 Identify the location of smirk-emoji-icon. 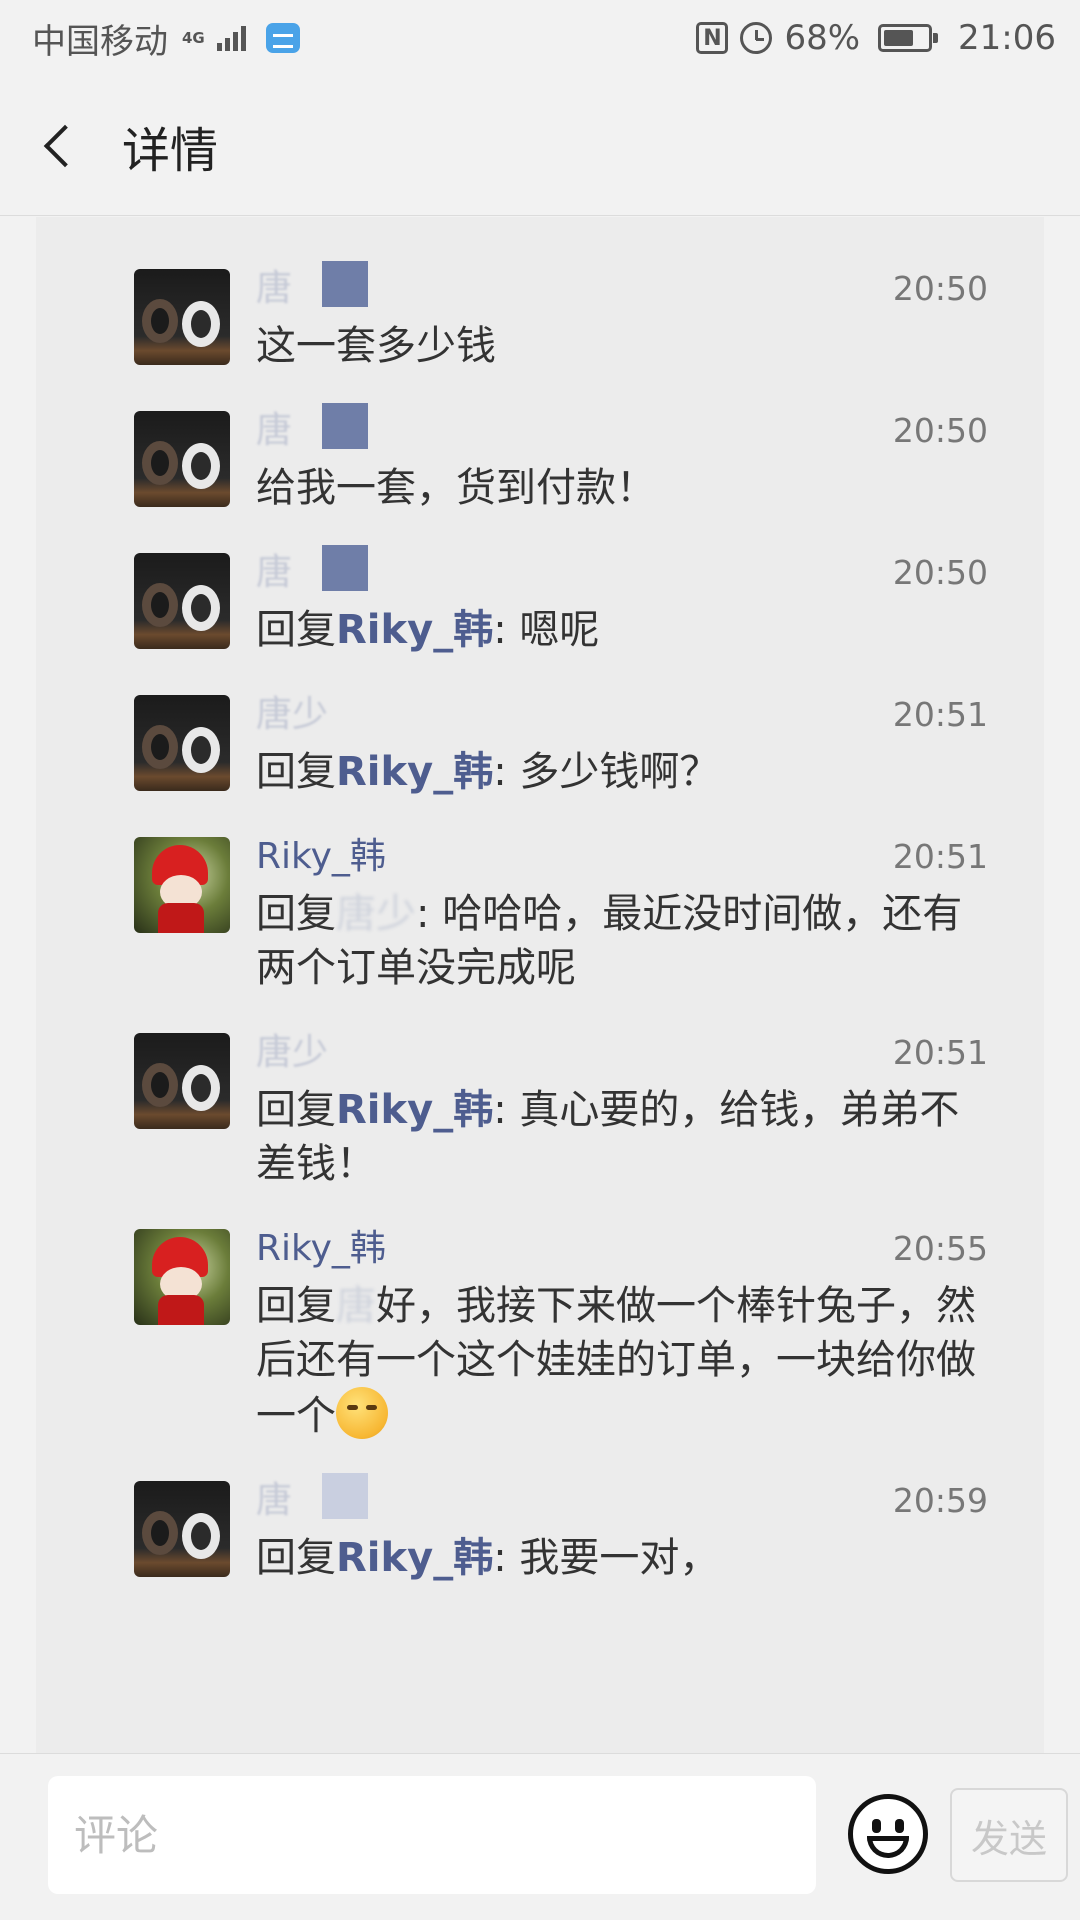
(362, 1413).